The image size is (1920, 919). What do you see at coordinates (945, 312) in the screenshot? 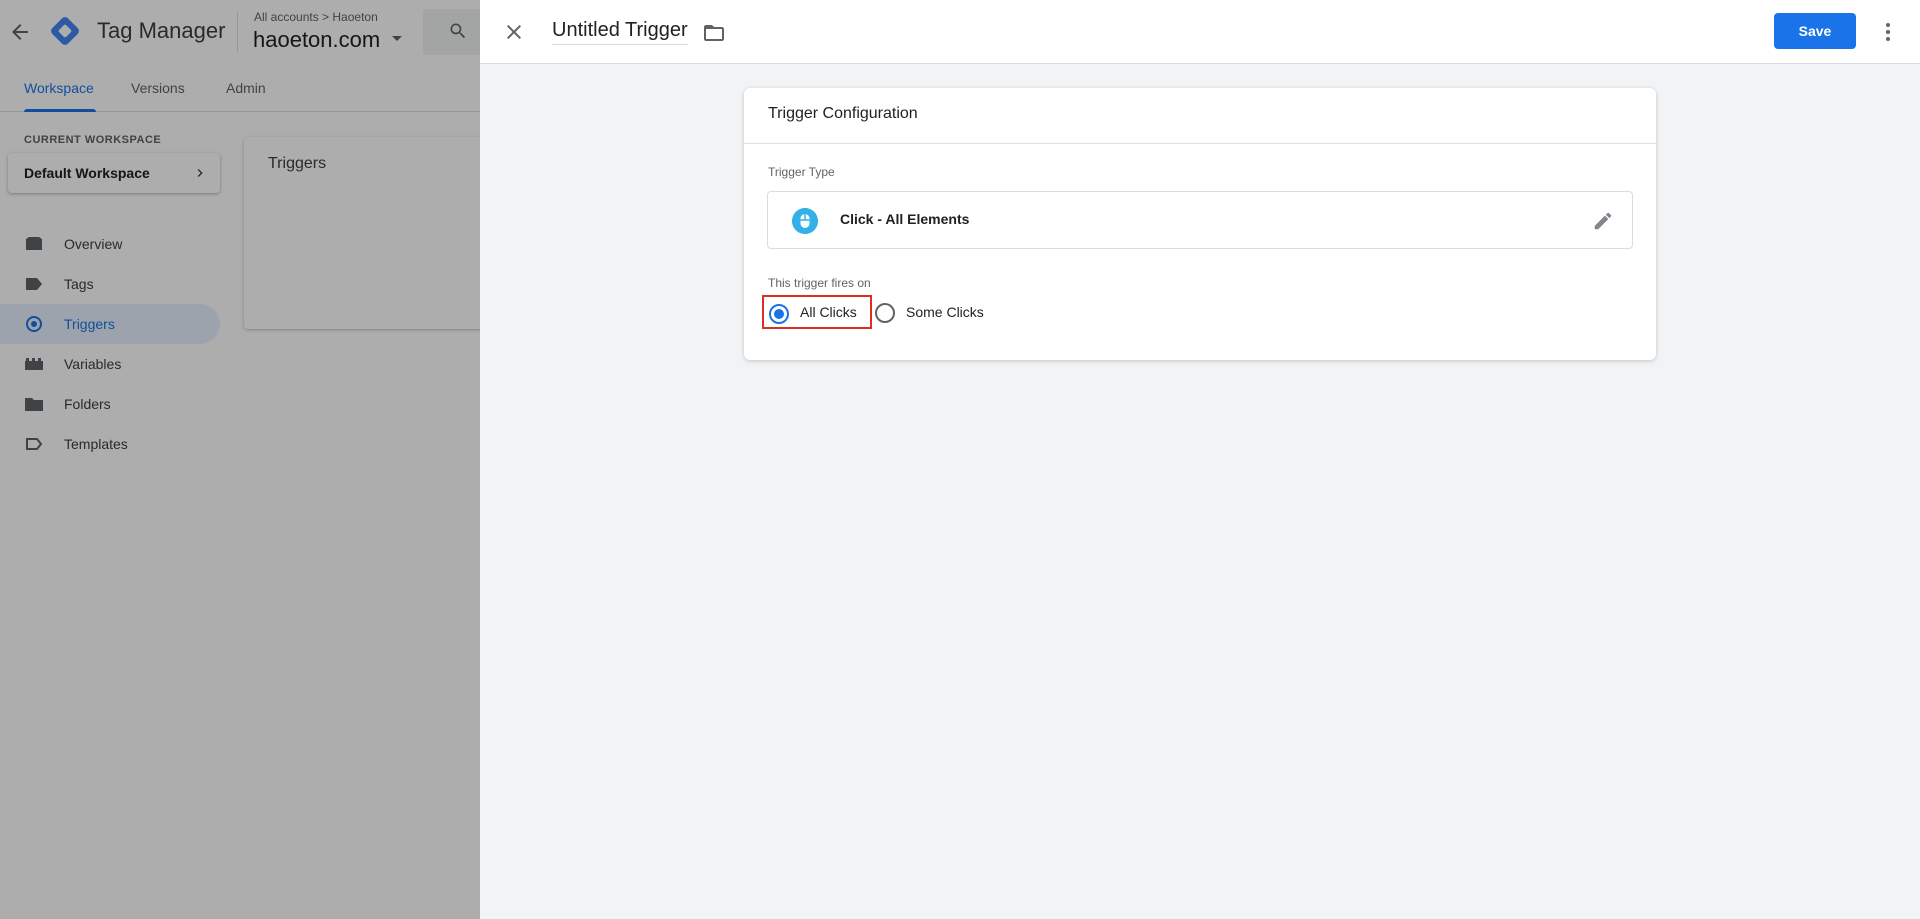
I see `radio-label: Some Clicks` at bounding box center [945, 312].